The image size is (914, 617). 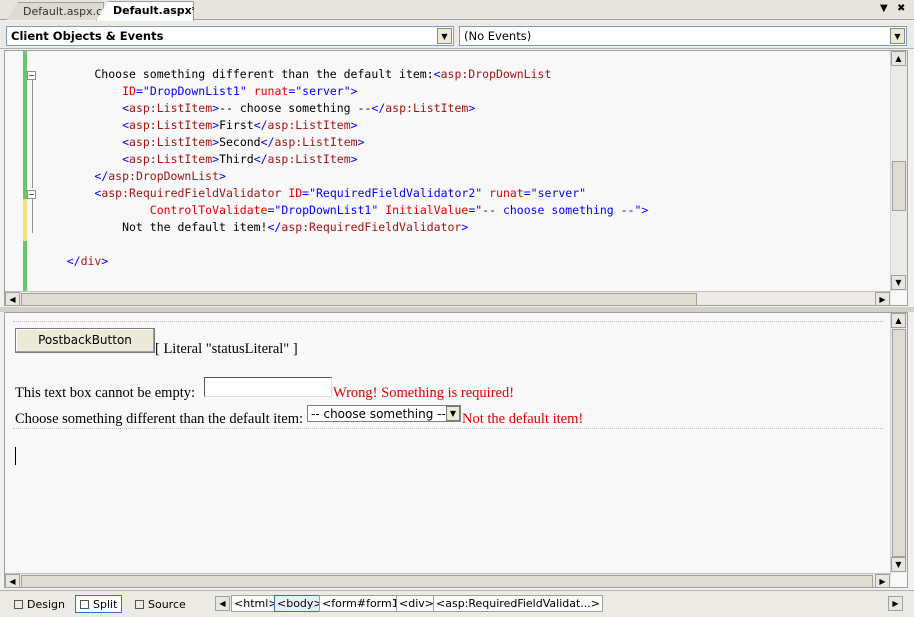 What do you see at coordinates (32, 216) in the screenshot?
I see `outline-line` at bounding box center [32, 216].